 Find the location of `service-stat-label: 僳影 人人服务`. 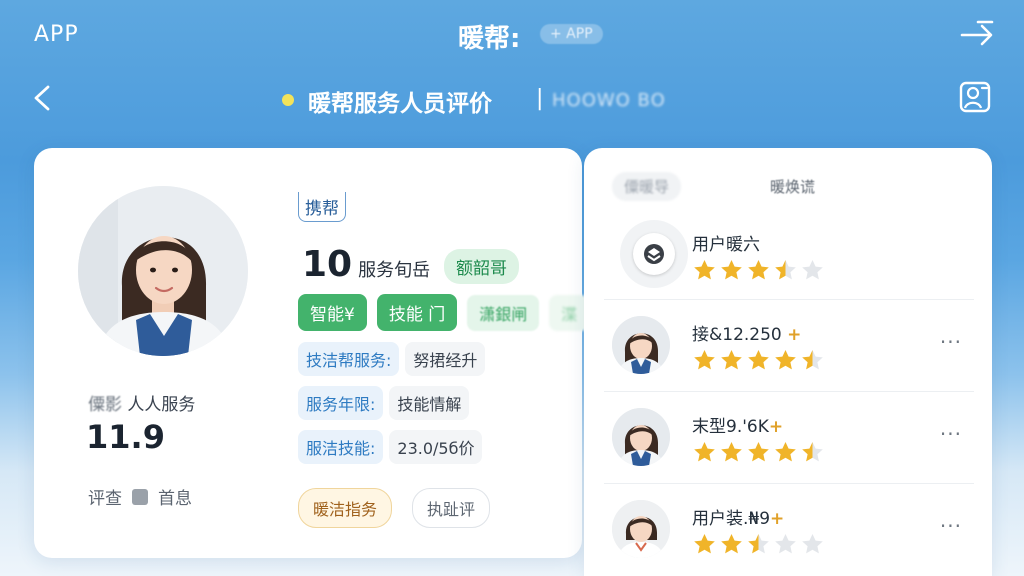

service-stat-label: 僳影 人人服务 is located at coordinates (141, 402).